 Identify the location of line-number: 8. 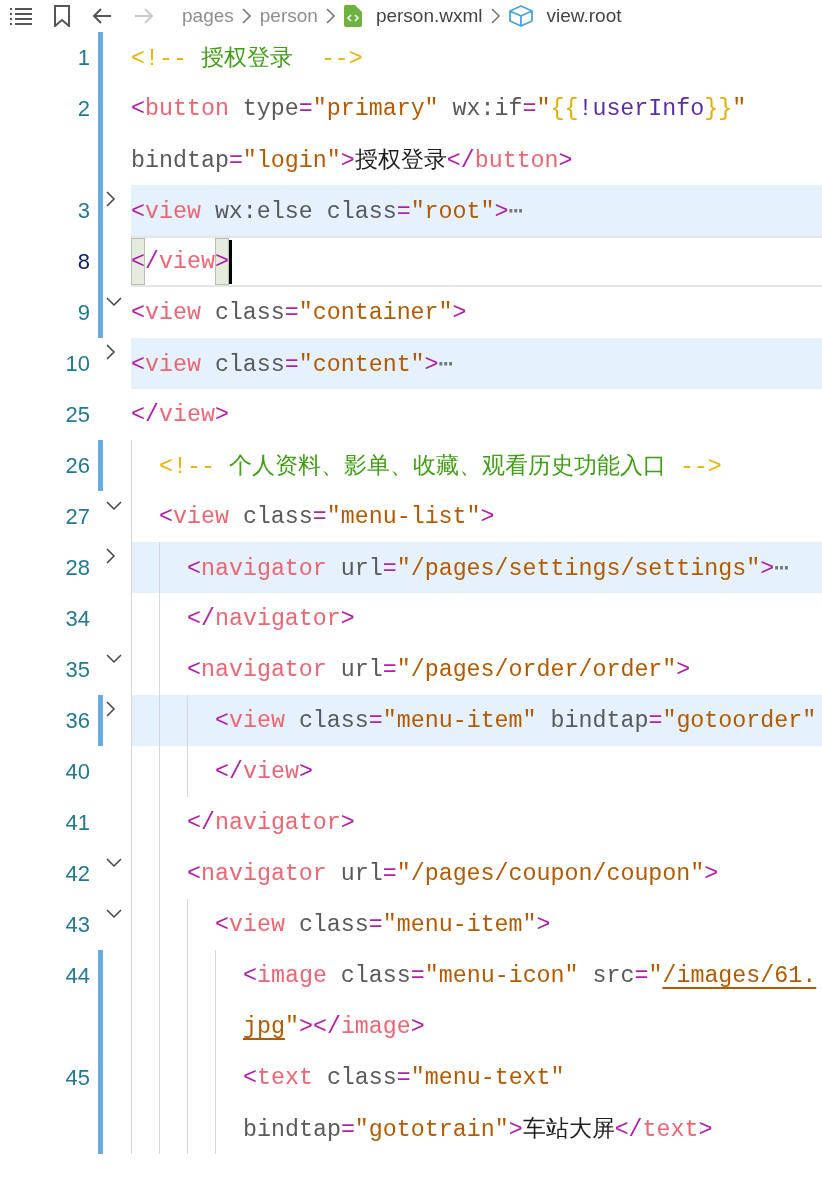
(83, 262).